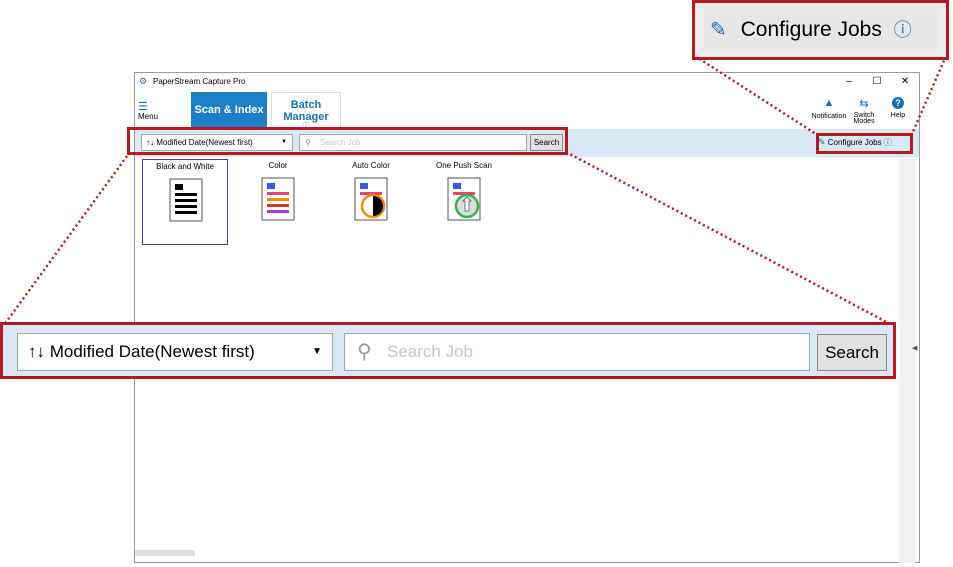  Describe the element at coordinates (143, 107) in the screenshot. I see `hamburger-icon: ☰` at that location.